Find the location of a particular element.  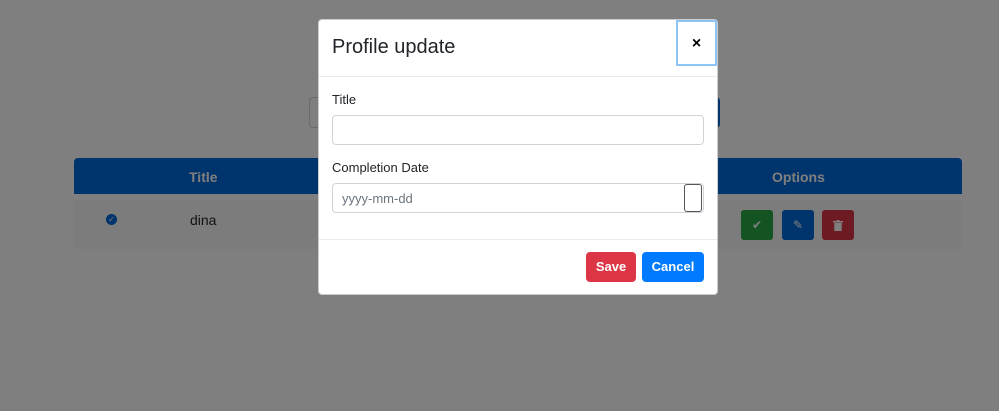

close-icon: × is located at coordinates (696, 43).